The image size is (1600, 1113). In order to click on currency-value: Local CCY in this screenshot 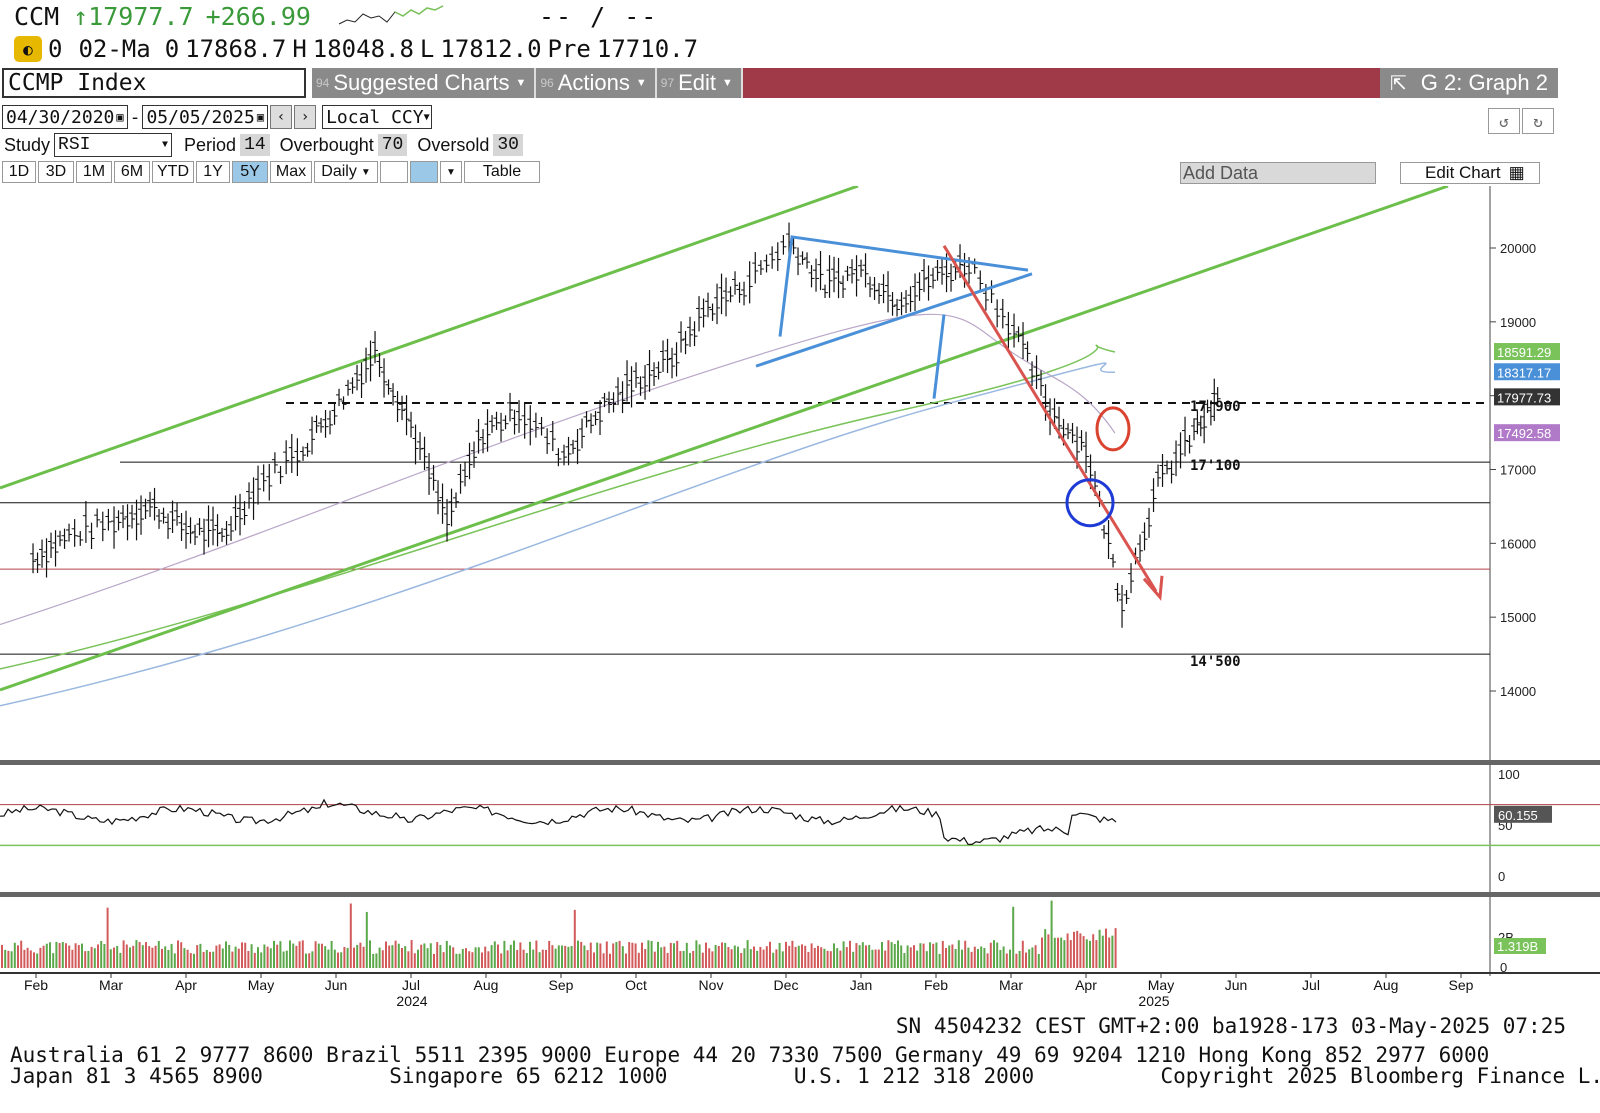, I will do `click(375, 117)`.